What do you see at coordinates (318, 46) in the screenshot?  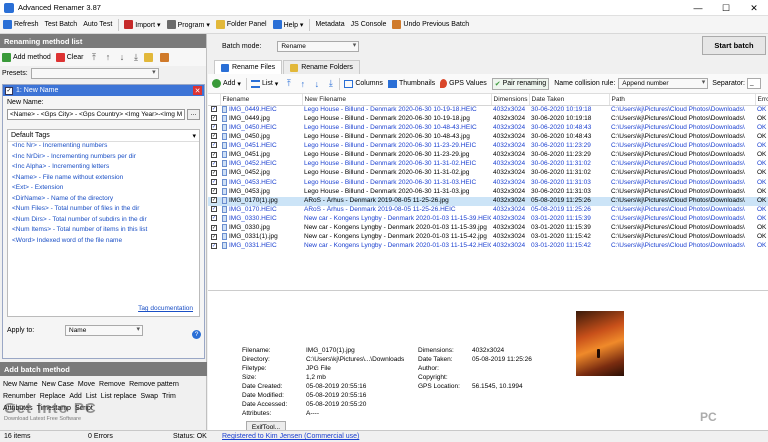 I see `batch-mode-select: Rename` at bounding box center [318, 46].